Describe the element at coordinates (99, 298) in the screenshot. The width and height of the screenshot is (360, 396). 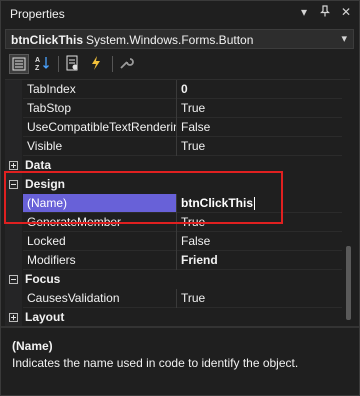
I see `property-name: CausesValidation` at that location.